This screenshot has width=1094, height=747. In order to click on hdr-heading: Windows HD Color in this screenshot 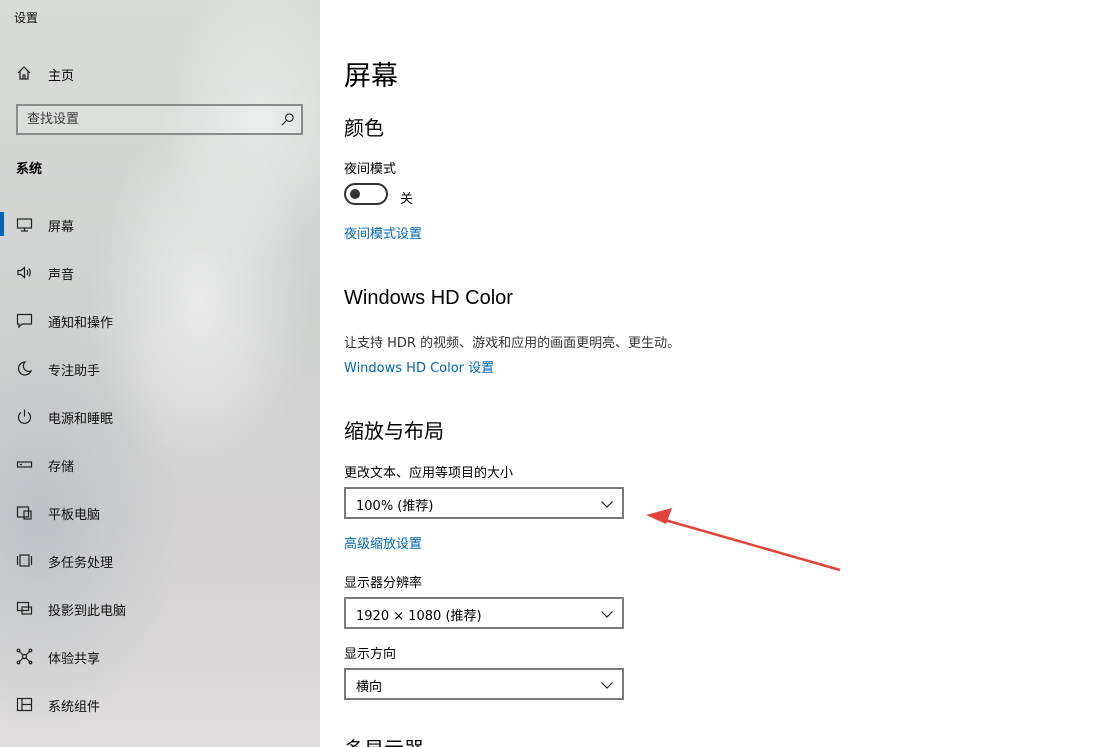, I will do `click(428, 298)`.